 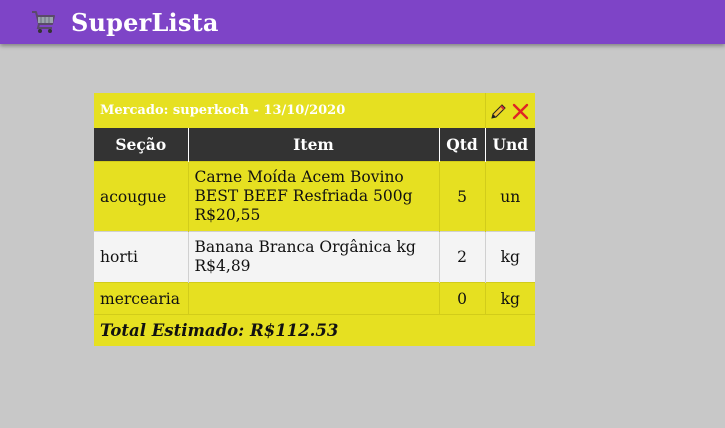 I want to click on shopping-cart-icon, so click(x=43, y=22).